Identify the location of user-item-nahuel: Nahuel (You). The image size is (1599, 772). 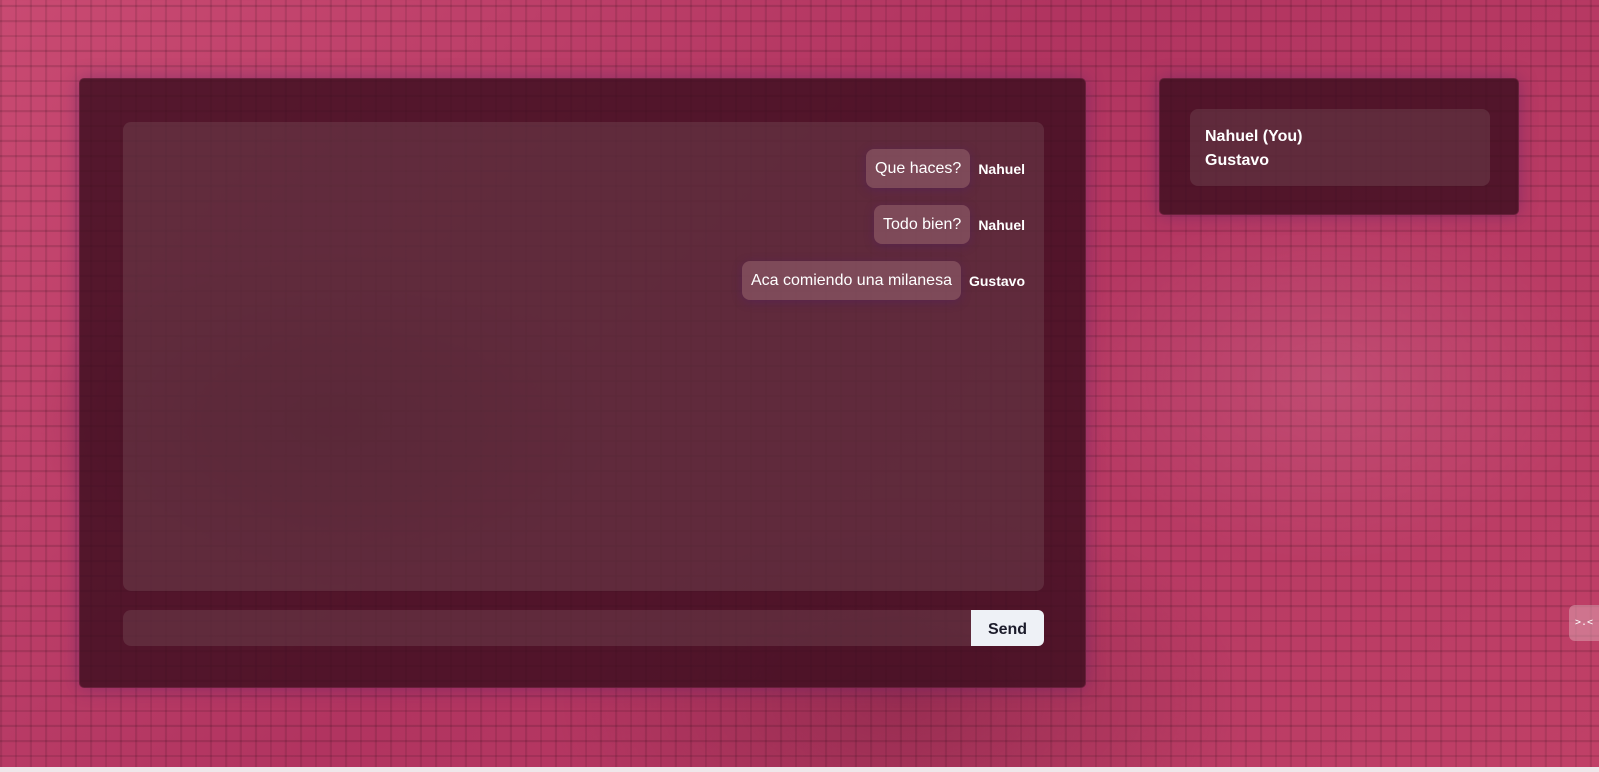
(1254, 136).